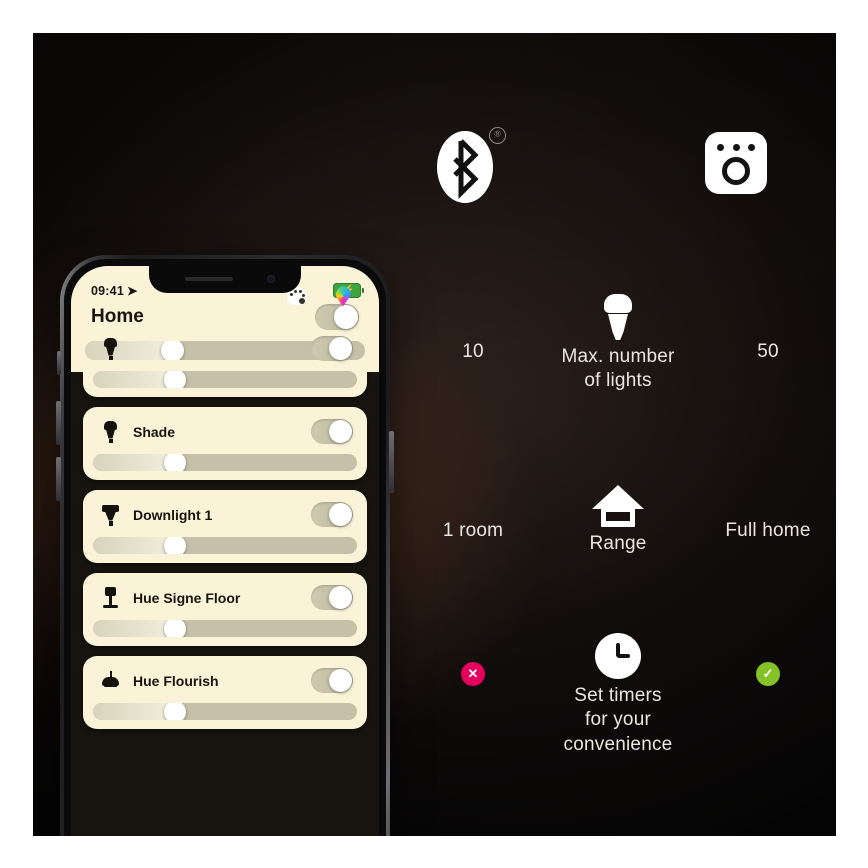  What do you see at coordinates (209, 279) in the screenshot?
I see `earpiece-speaker` at bounding box center [209, 279].